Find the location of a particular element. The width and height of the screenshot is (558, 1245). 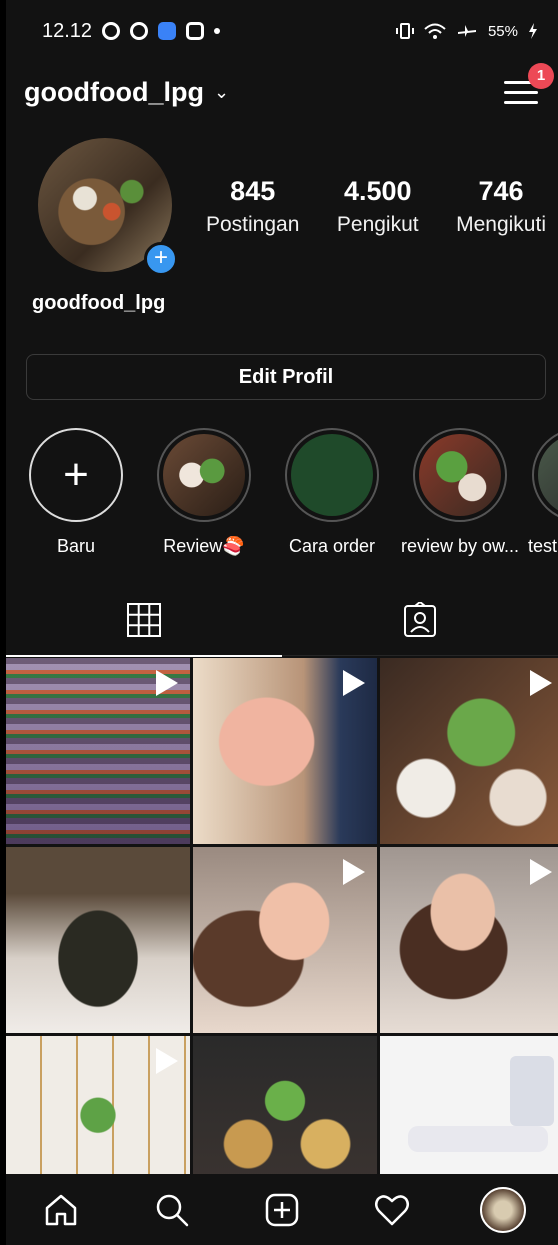

highlight-review: Review🍣 is located at coordinates (204, 492).